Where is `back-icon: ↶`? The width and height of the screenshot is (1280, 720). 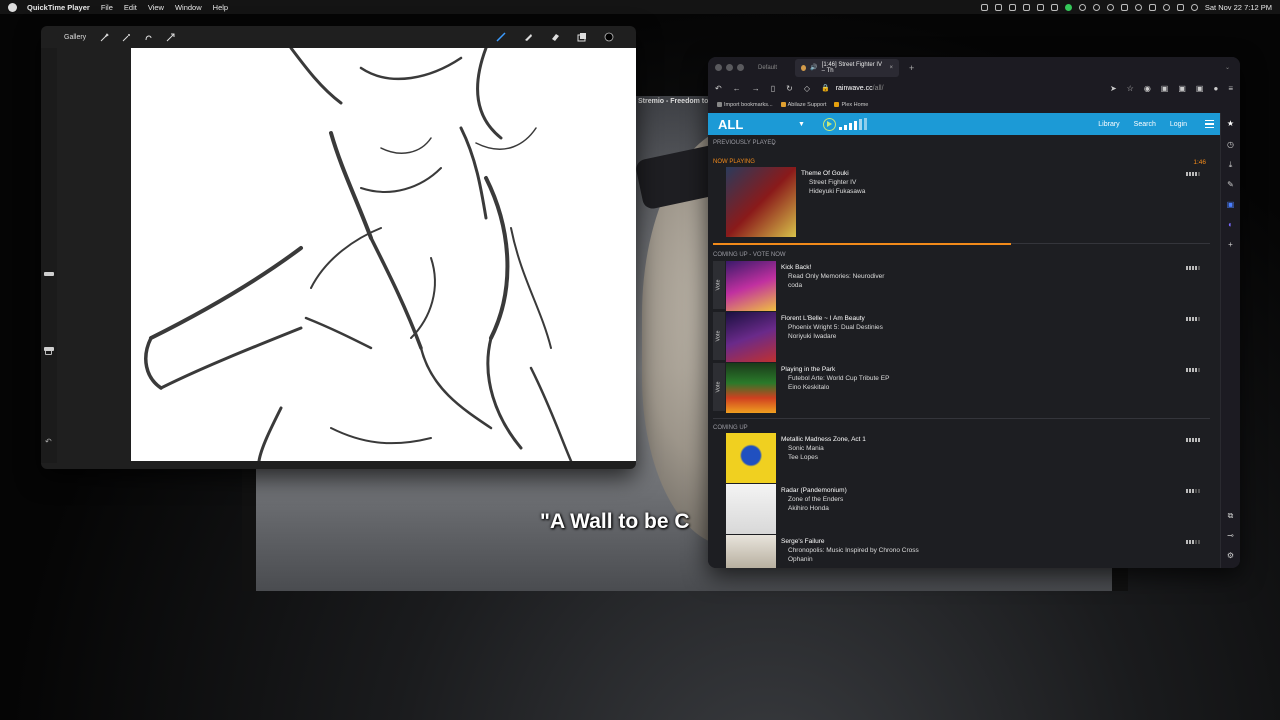
back-icon: ↶ is located at coordinates (718, 88).